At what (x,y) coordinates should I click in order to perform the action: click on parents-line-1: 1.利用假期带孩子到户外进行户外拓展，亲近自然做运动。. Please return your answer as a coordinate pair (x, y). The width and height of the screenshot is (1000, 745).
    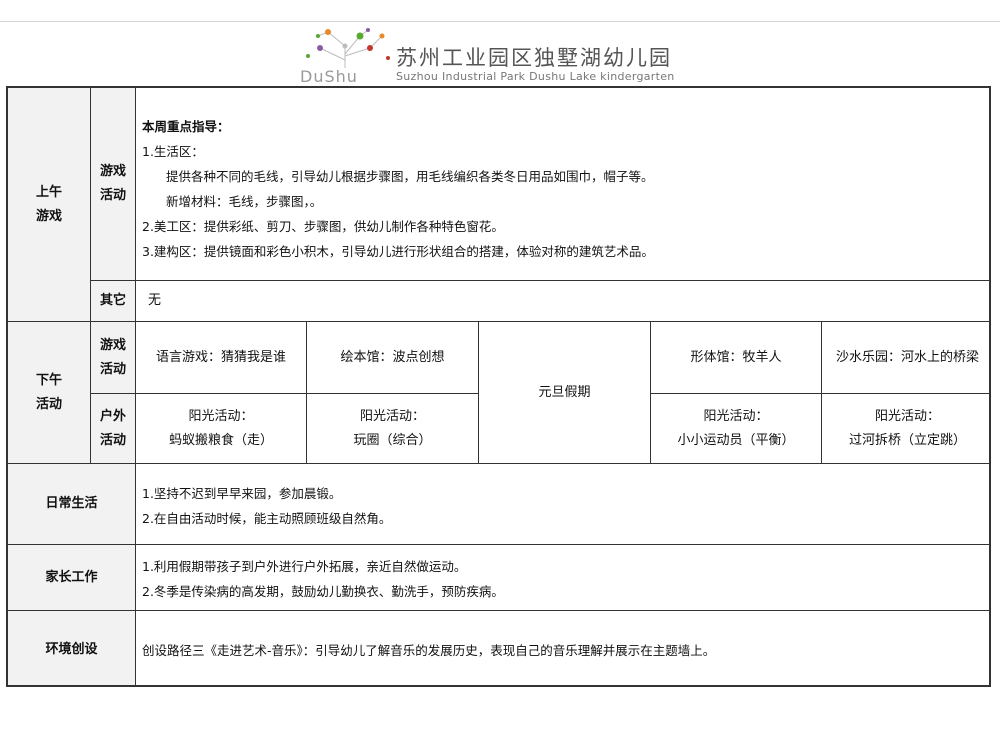
    Looking at the image, I should click on (304, 566).